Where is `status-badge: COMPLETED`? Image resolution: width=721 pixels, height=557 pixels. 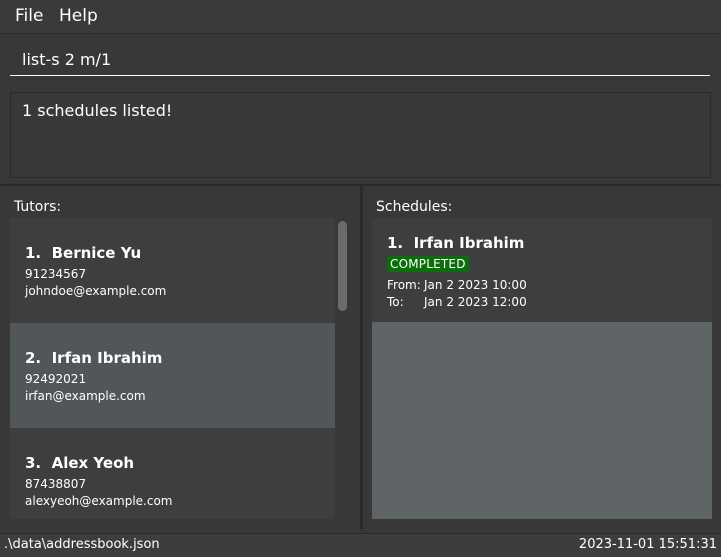
status-badge: COMPLETED is located at coordinates (428, 264).